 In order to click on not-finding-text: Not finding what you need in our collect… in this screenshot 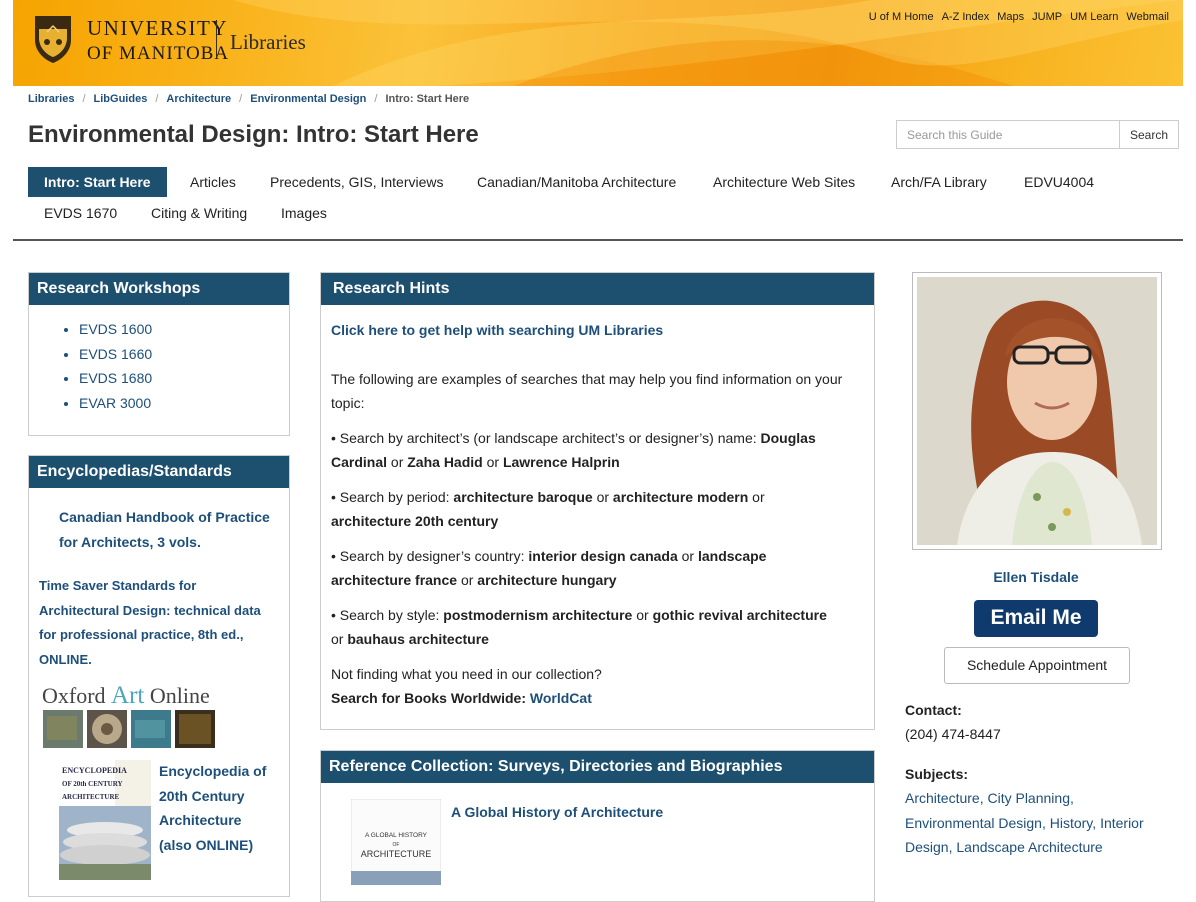, I will do `click(466, 674)`.